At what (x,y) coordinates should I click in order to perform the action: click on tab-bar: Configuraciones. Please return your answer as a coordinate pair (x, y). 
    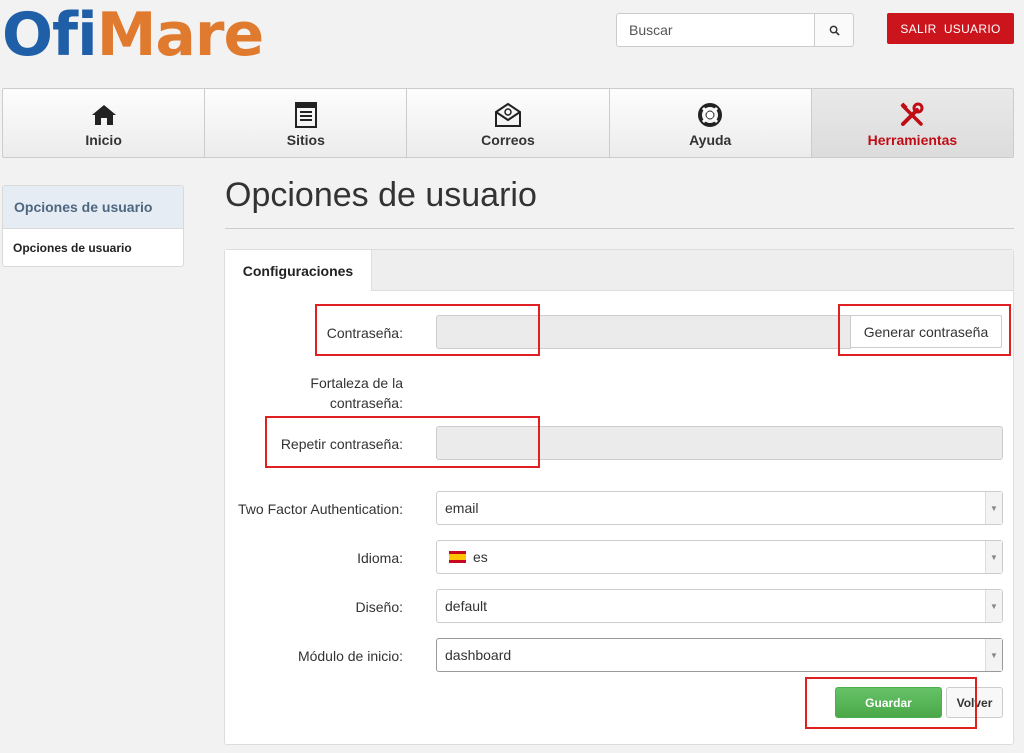
    Looking at the image, I should click on (619, 270).